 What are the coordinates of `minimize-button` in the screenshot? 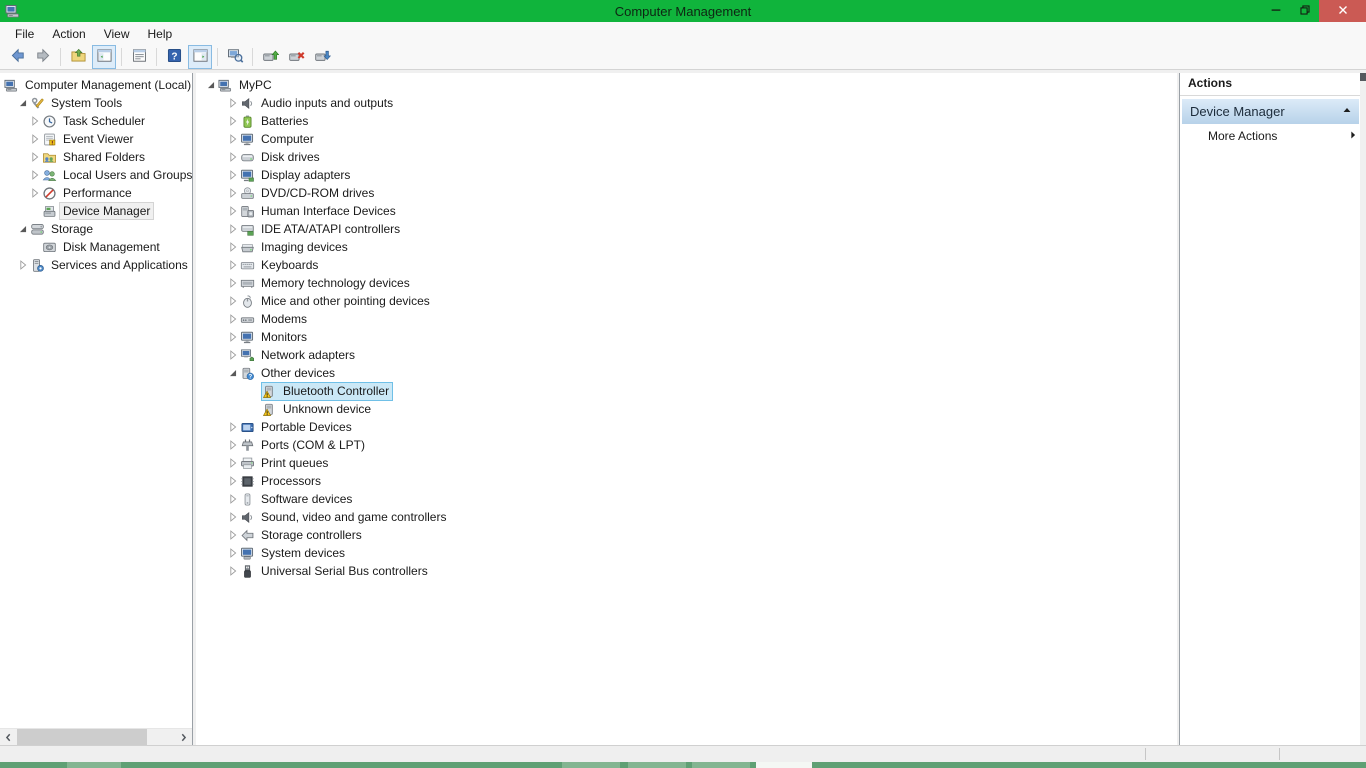 It's located at (1275, 11).